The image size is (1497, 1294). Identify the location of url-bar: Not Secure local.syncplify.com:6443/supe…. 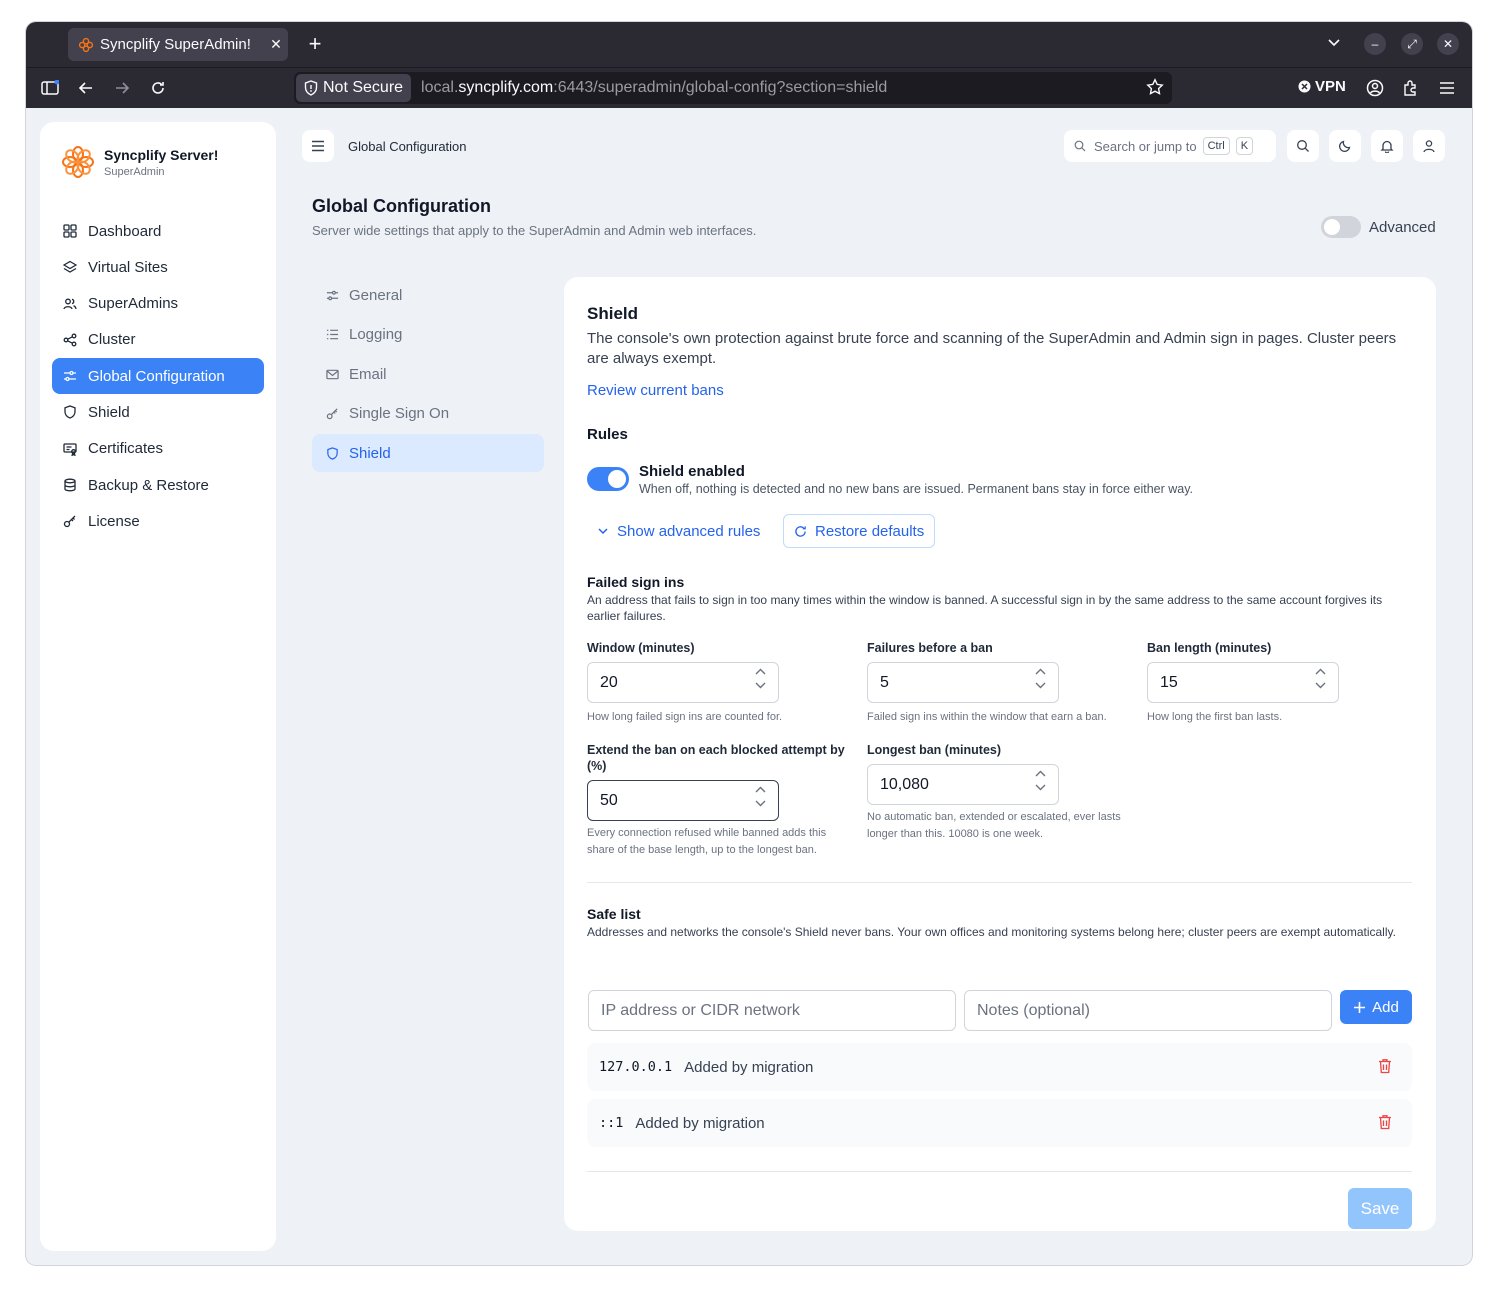
(733, 88).